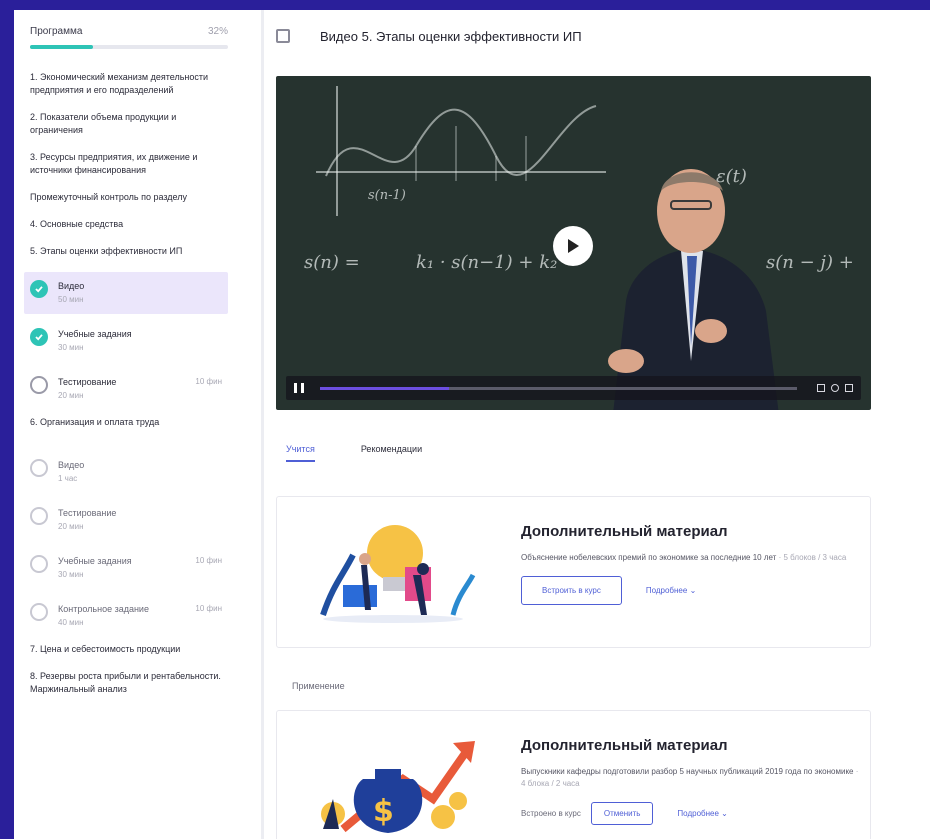 This screenshot has width=930, height=839. What do you see at coordinates (71, 622) in the screenshot?
I see `item-duration: 40 мин` at bounding box center [71, 622].